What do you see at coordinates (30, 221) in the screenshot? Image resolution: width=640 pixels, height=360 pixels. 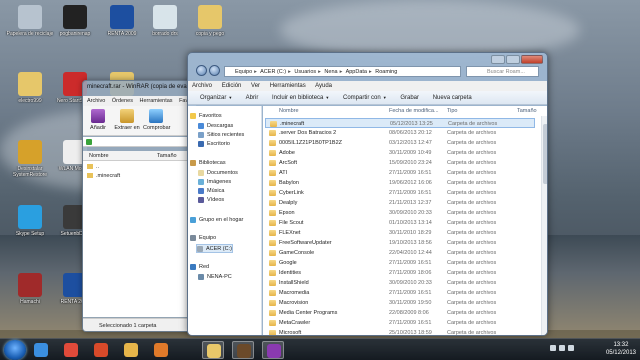 I see `desktop-icon-item: Skype Setup` at bounding box center [30, 221].